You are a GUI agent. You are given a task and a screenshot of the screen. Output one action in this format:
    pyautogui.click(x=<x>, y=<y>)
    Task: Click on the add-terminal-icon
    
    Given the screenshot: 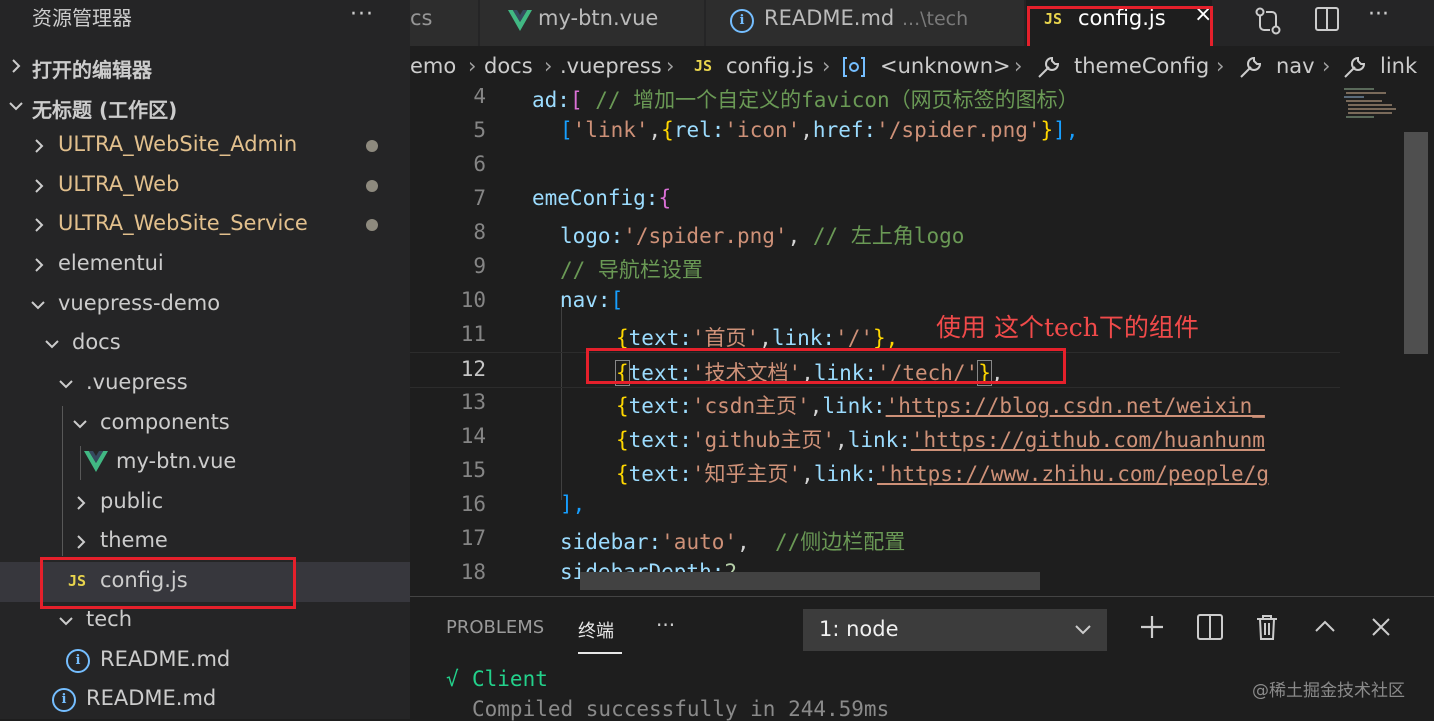 What is the action you would take?
    pyautogui.click(x=1152, y=627)
    